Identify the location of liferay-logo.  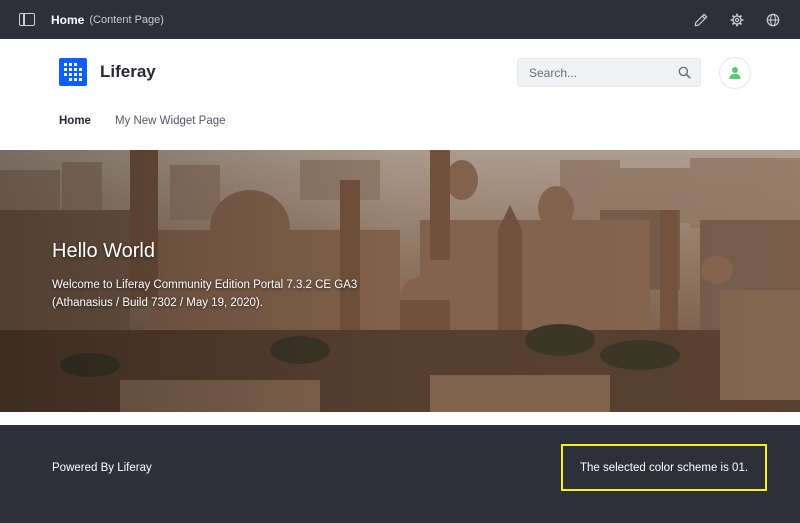
(73, 72).